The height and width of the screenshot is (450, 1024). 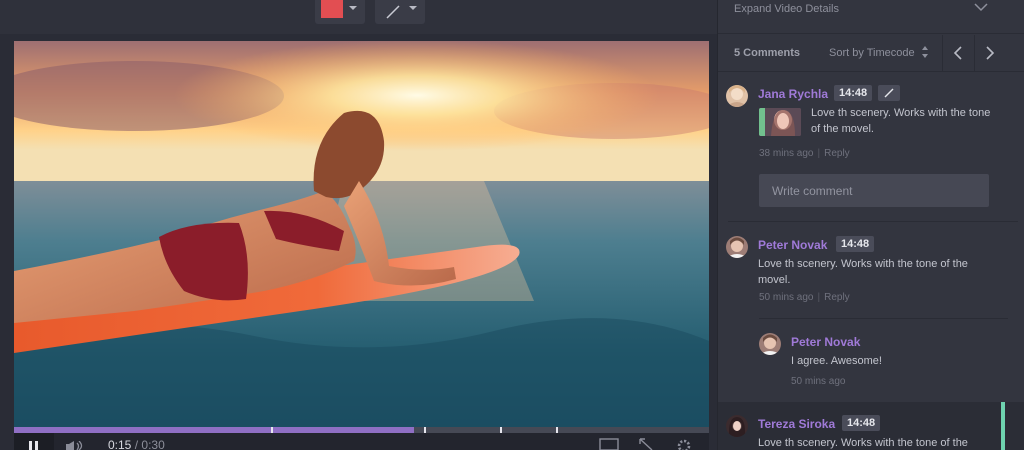 I want to click on annotation-toolbar, so click(x=358, y=17).